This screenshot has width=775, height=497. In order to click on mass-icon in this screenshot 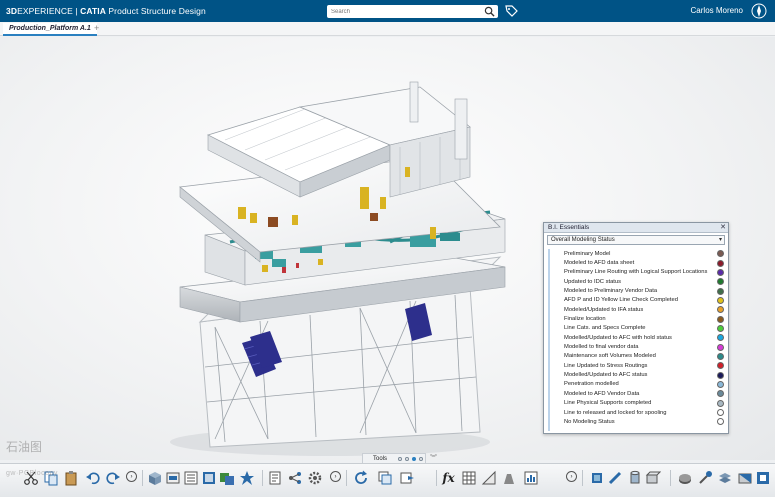, I will do `click(508, 477)`.